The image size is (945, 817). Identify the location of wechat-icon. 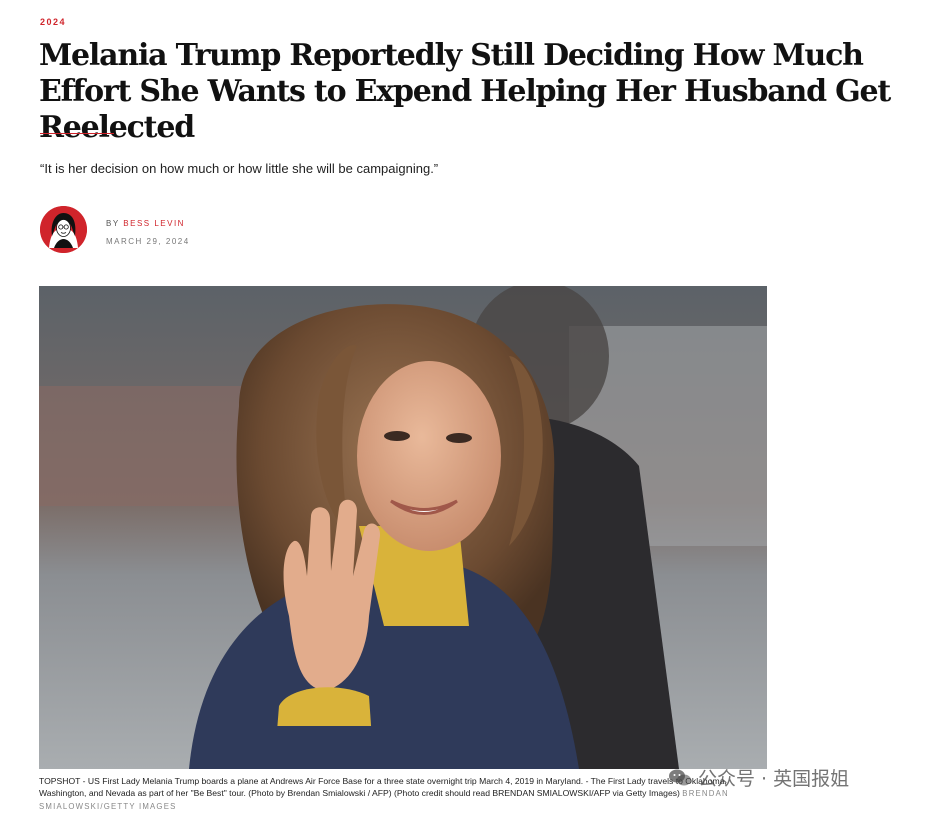
(680, 777).